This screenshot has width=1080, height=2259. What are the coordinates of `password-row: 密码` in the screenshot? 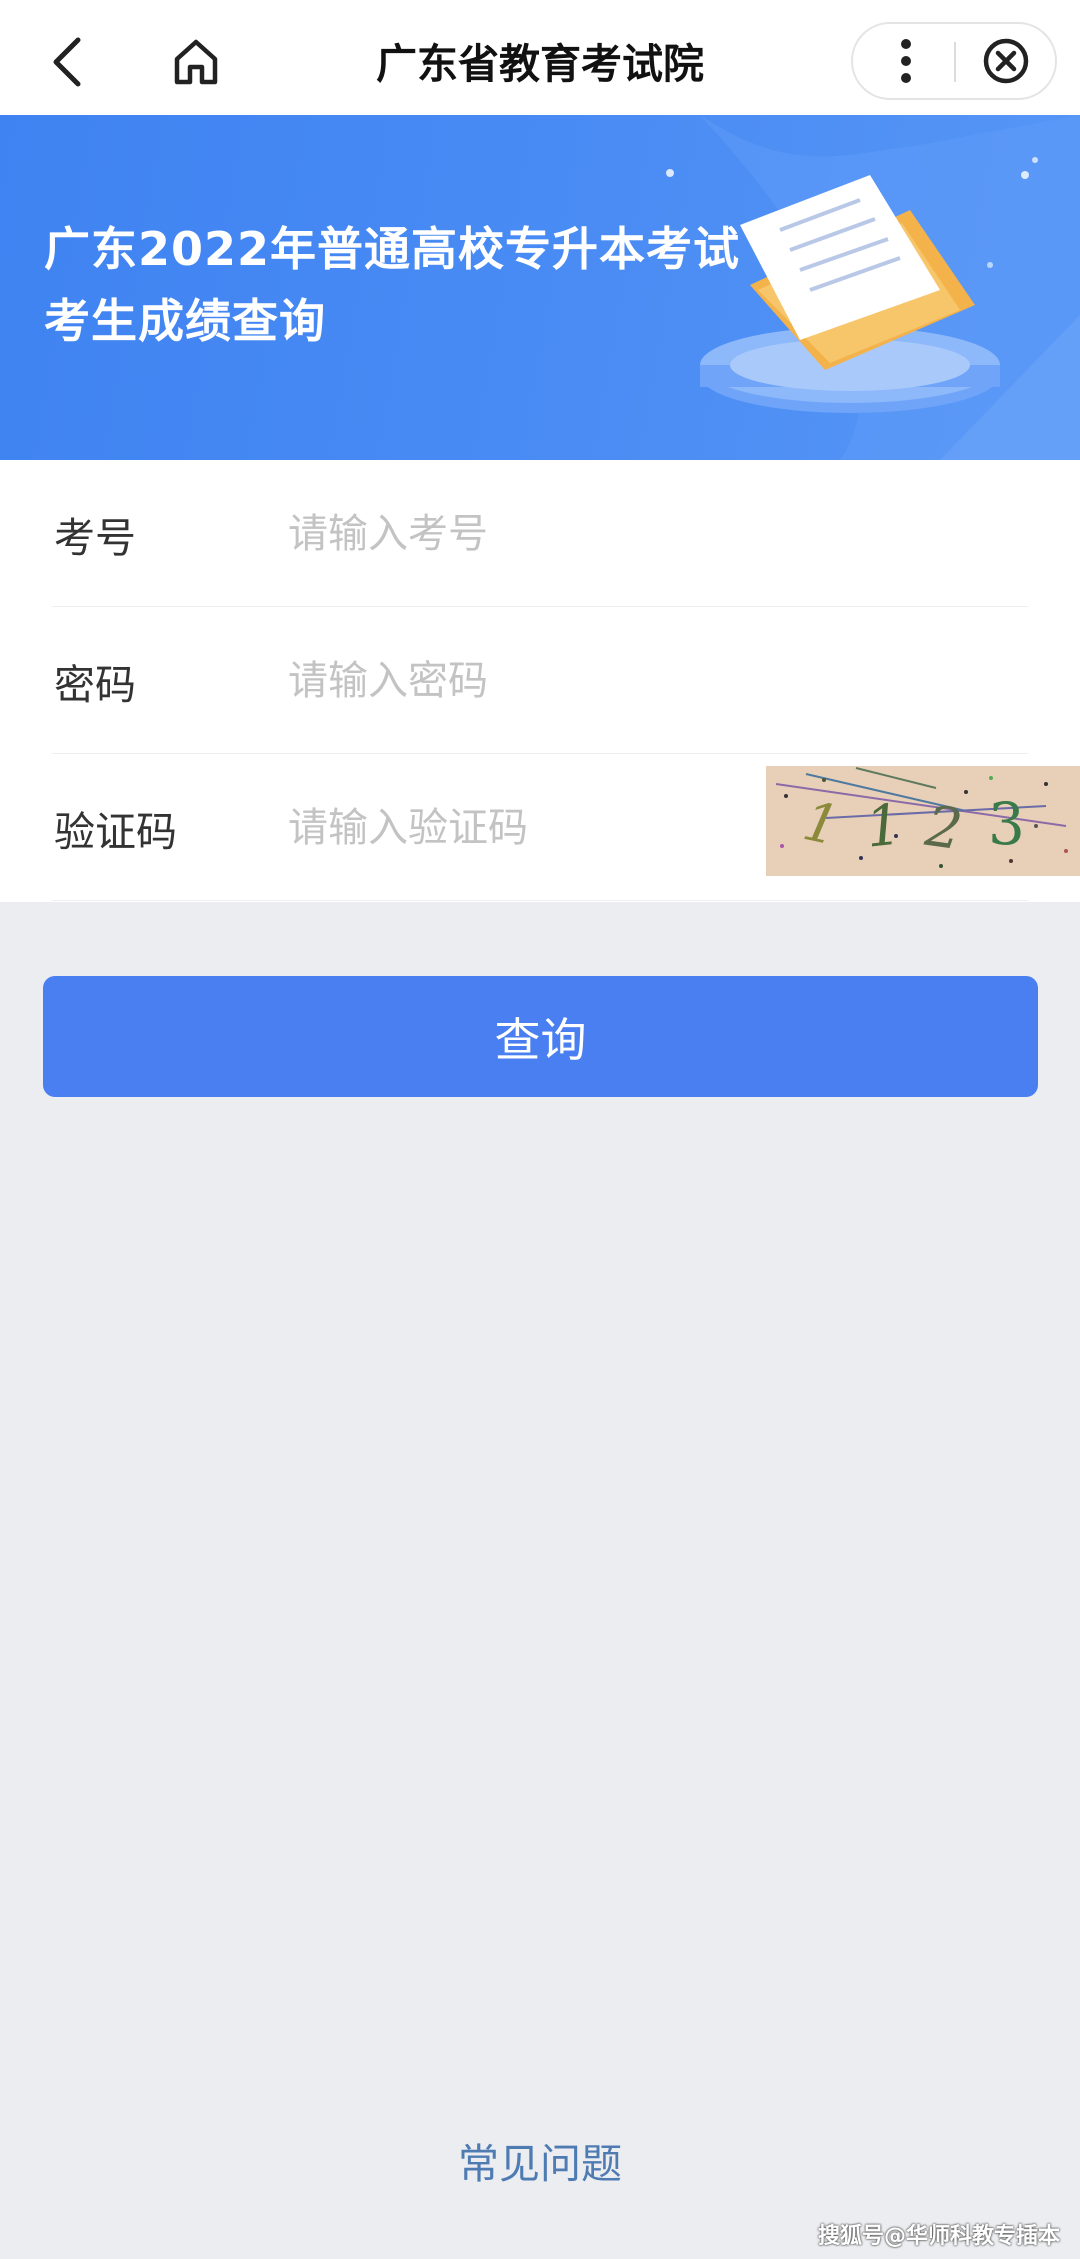 It's located at (540, 680).